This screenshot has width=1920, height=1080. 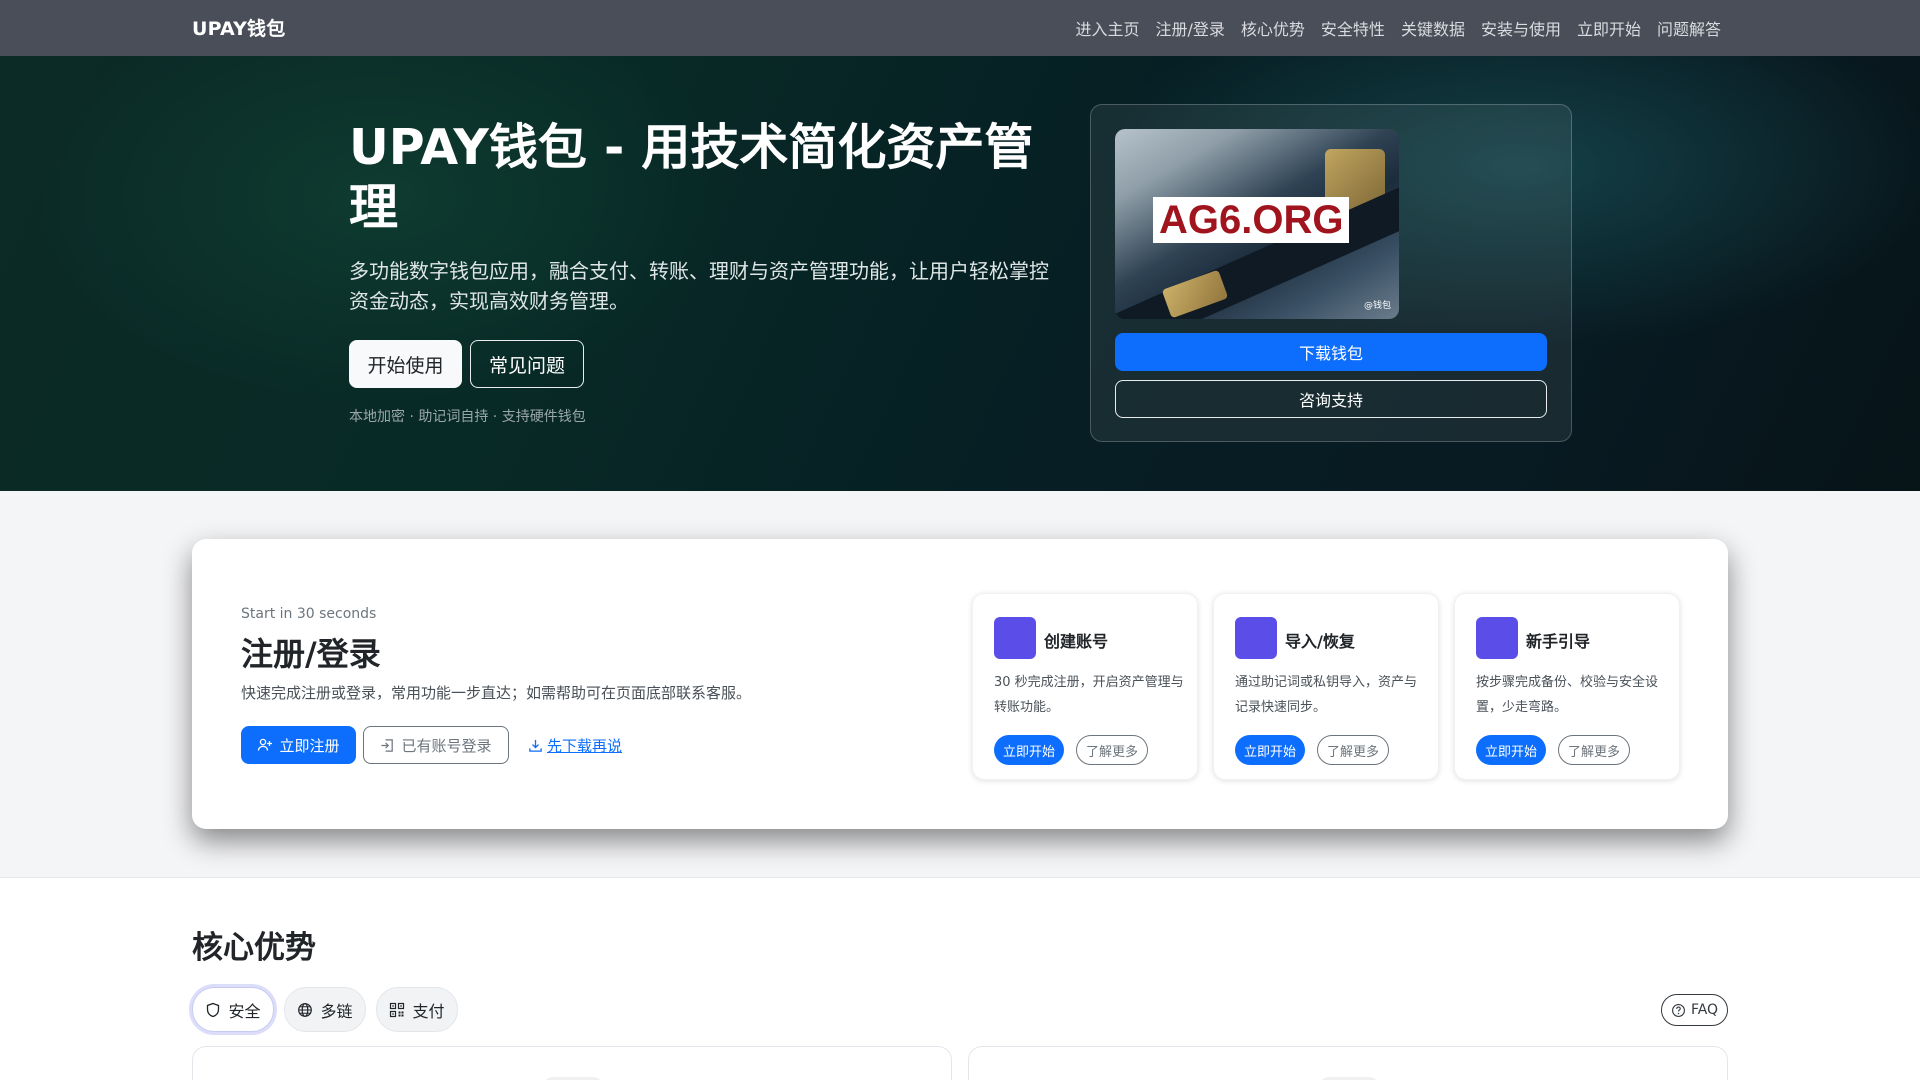 I want to click on import-icon, so click(x=1256, y=638).